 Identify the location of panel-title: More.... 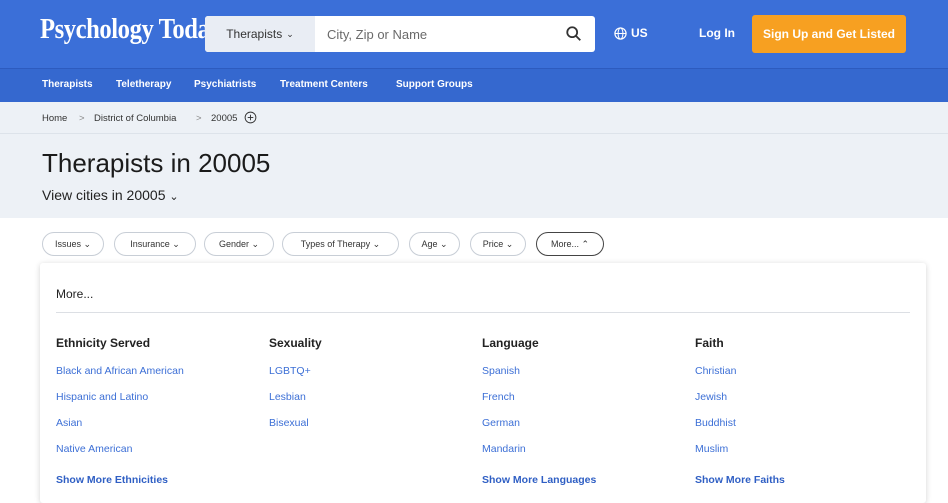
(75, 294).